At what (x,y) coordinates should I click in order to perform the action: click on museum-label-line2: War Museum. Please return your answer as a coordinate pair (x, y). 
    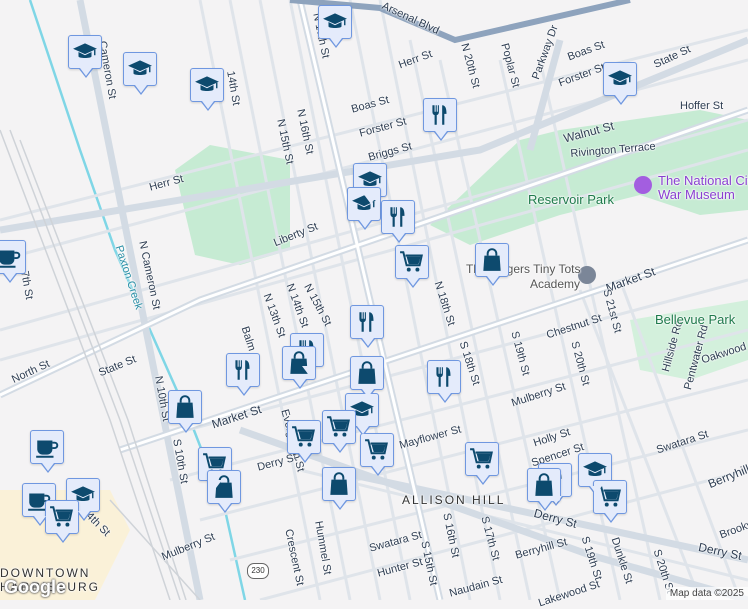
    Looking at the image, I should click on (696, 195).